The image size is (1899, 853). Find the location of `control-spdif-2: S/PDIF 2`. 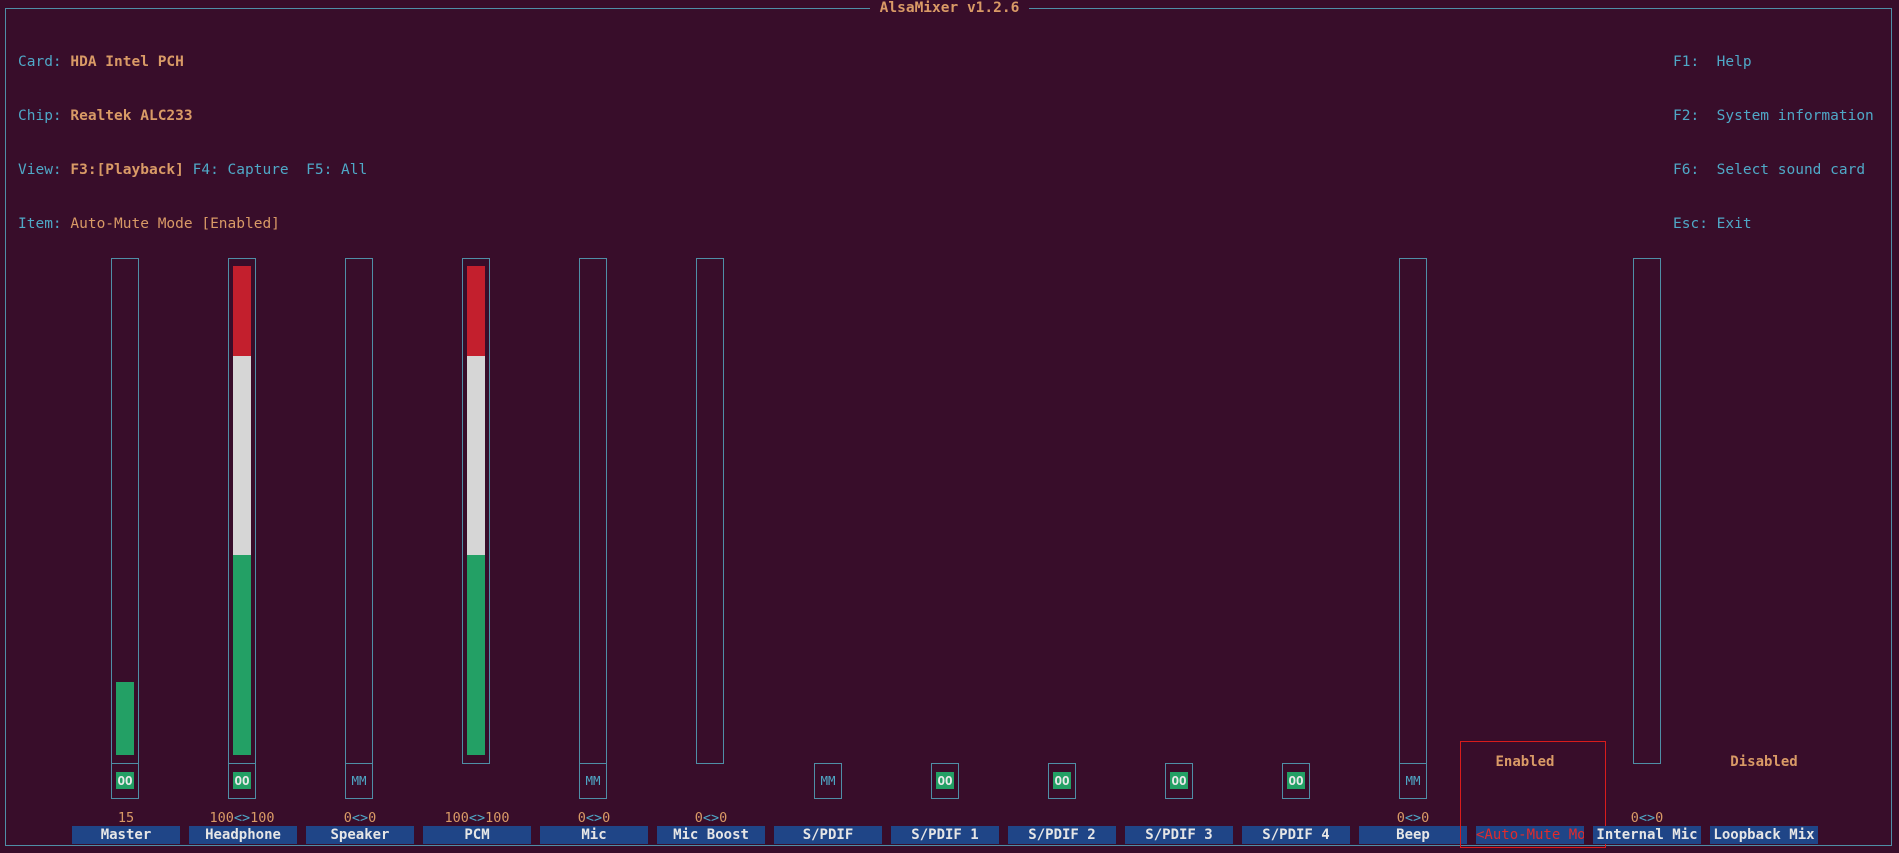

control-spdif-2: S/PDIF 2 is located at coordinates (1062, 835).